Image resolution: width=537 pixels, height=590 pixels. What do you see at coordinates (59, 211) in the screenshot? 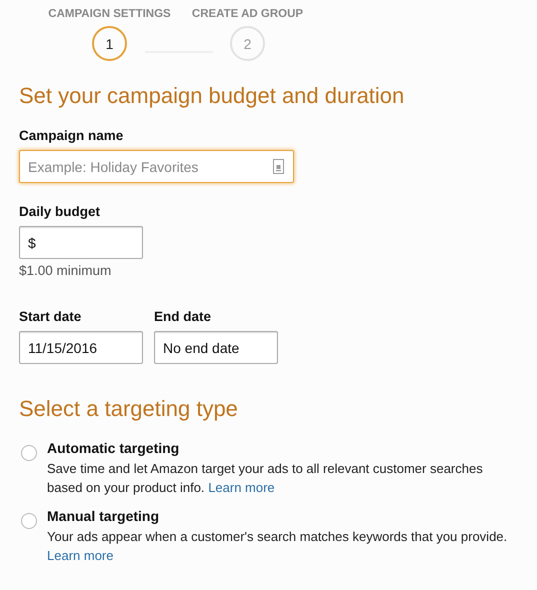
I see `field-label: Daily budget` at bounding box center [59, 211].